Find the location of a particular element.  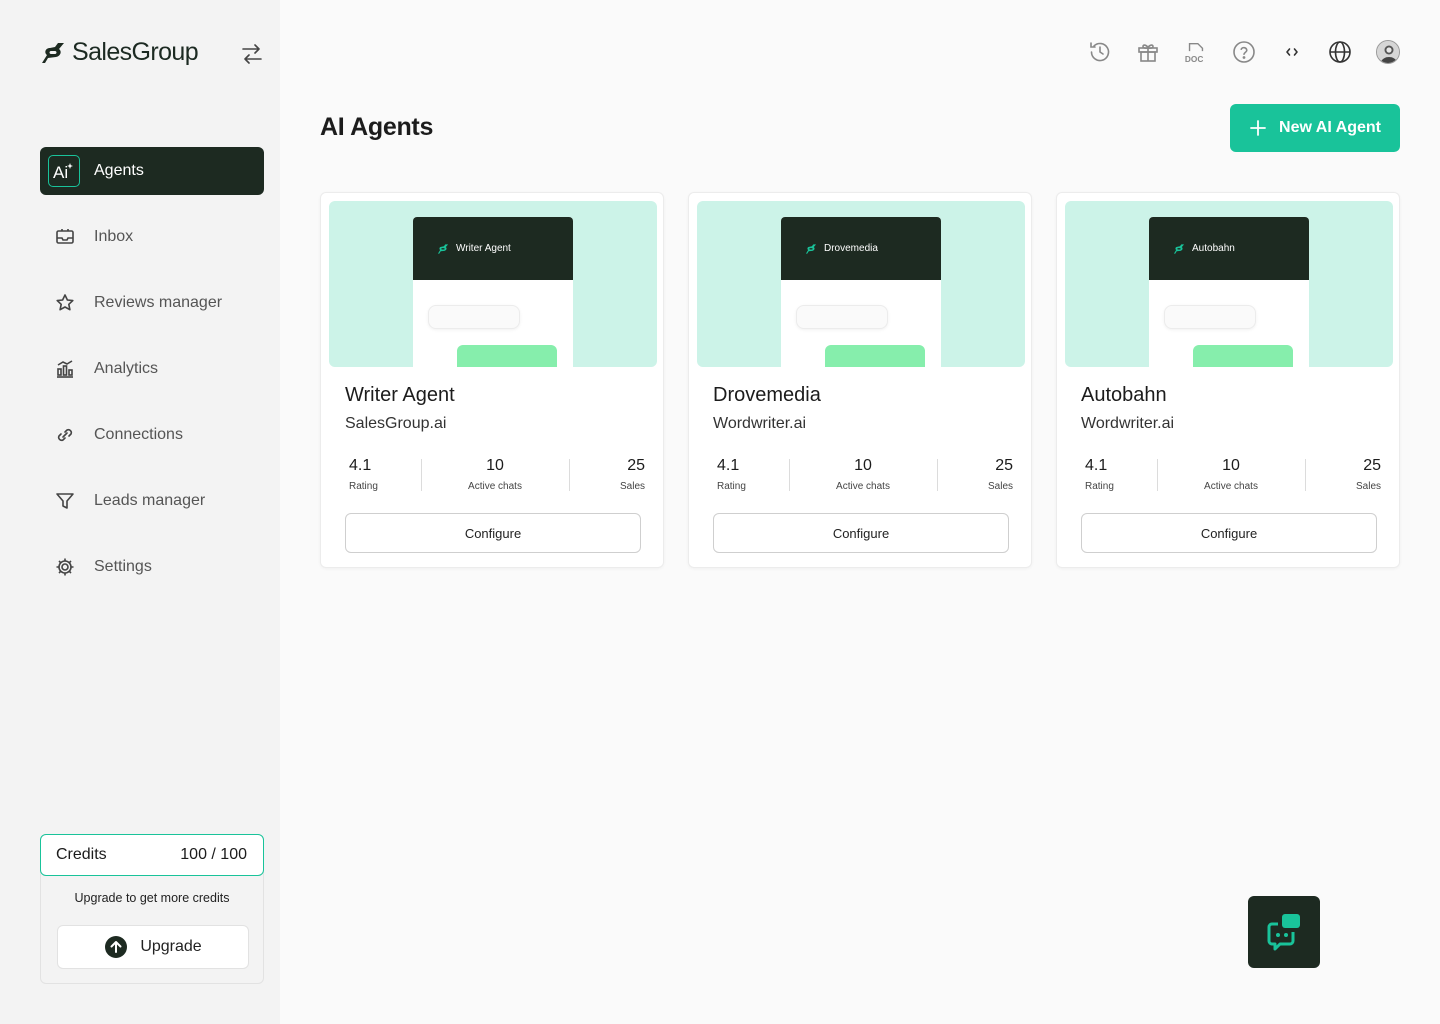

globe-icon is located at coordinates (1340, 52).